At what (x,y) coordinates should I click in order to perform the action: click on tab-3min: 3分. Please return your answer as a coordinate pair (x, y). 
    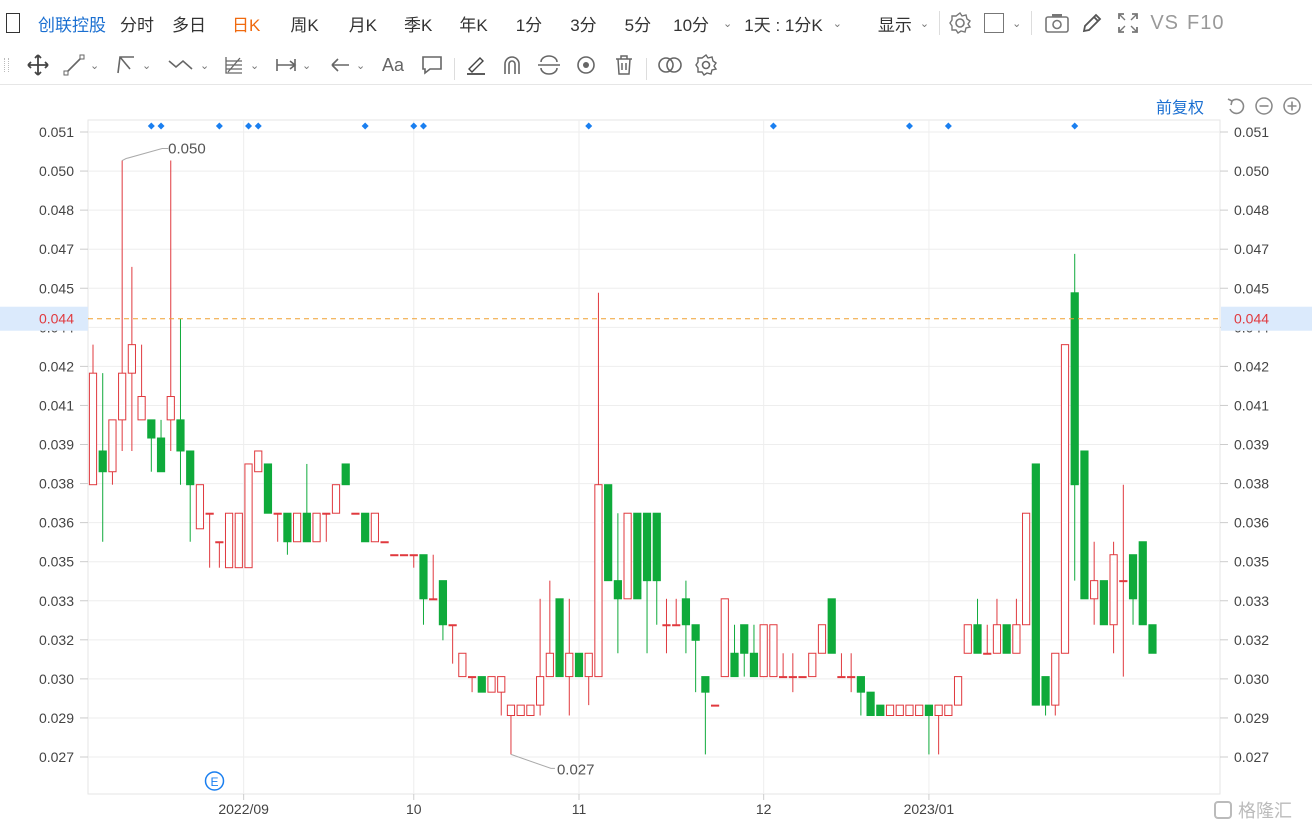
    Looking at the image, I should click on (583, 23).